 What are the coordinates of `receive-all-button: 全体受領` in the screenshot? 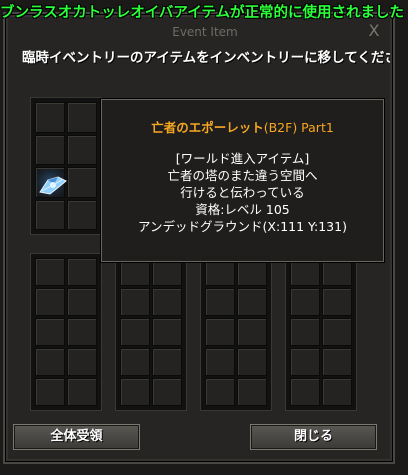 It's located at (76, 437).